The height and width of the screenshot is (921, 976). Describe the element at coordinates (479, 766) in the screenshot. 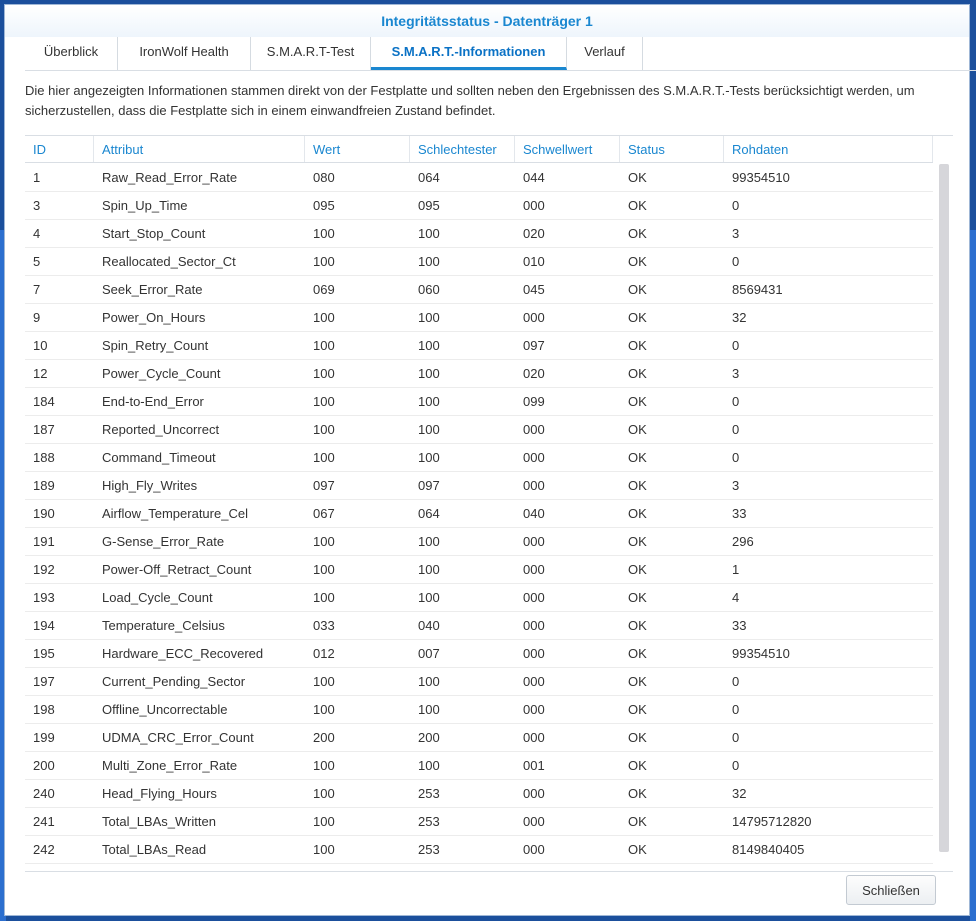

I see `table-row: 200 Multi_Zone_Error_Rate 100 100 001 OK 0` at that location.